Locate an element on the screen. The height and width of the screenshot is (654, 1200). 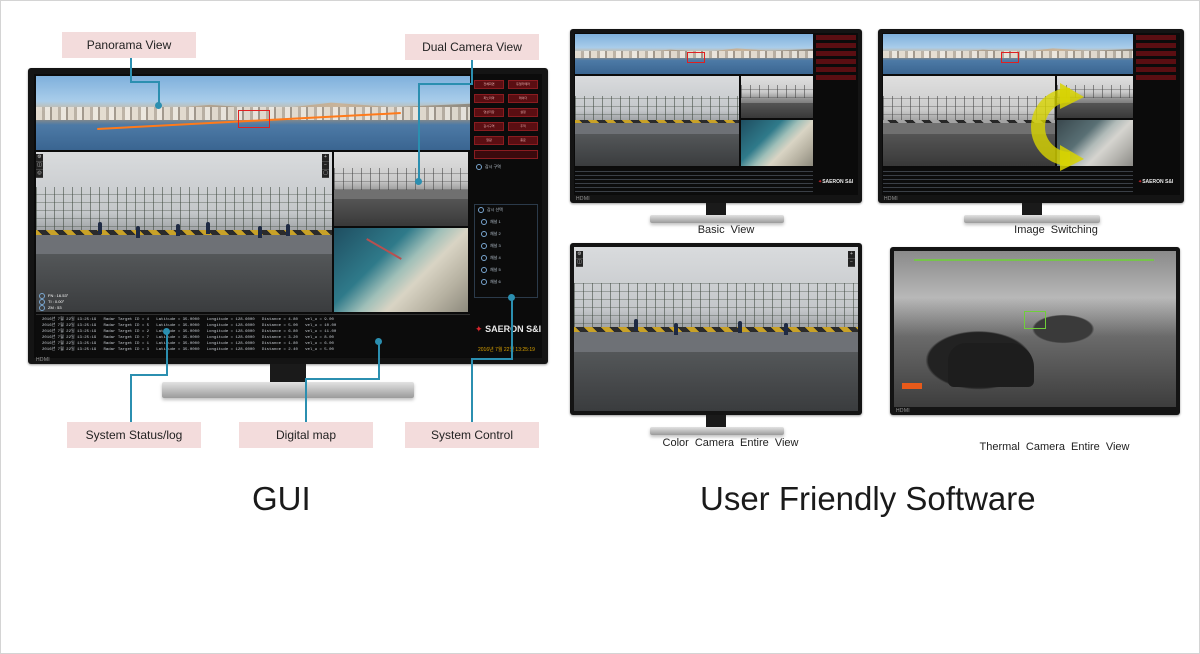
control-button: 영상저장 is located at coordinates (489, 112).